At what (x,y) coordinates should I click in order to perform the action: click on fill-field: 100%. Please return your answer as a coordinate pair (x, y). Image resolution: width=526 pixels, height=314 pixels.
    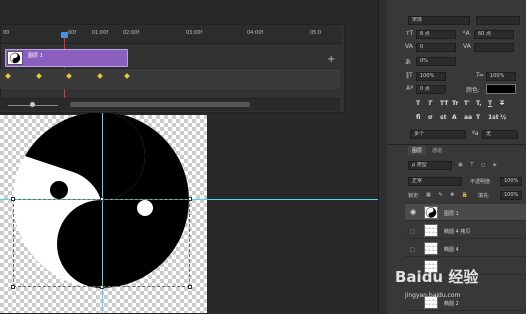
    Looking at the image, I should click on (511, 195).